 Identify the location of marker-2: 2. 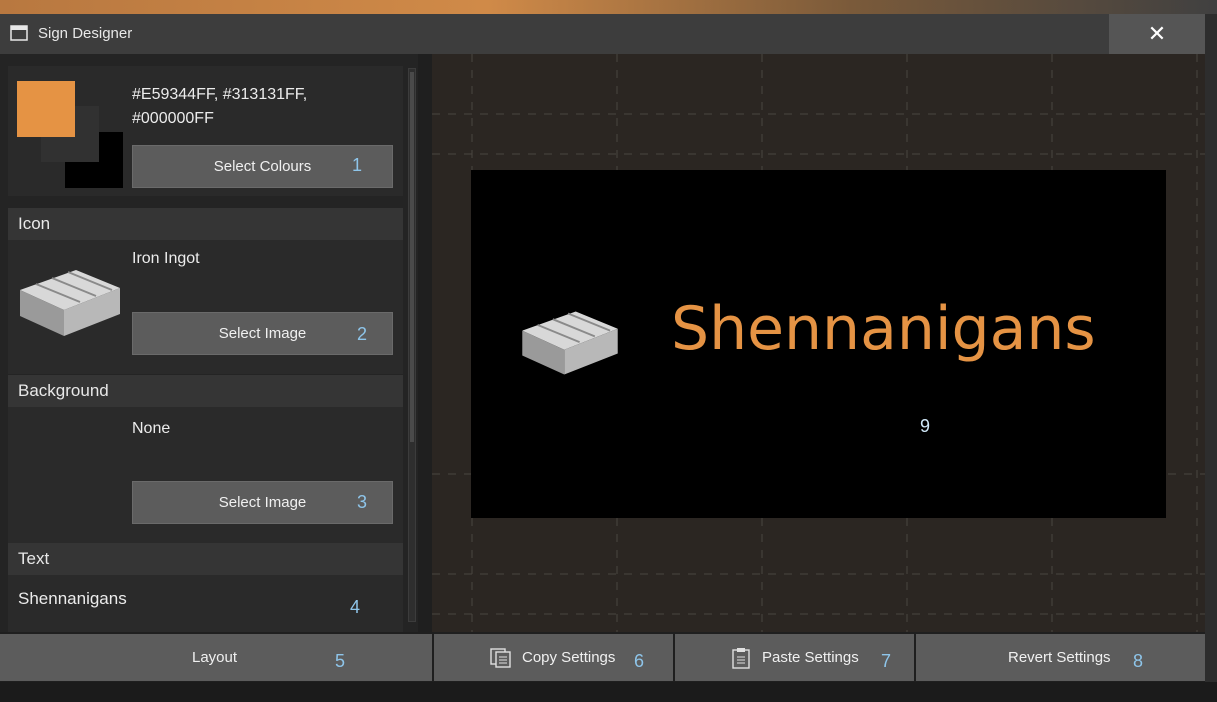
(362, 334).